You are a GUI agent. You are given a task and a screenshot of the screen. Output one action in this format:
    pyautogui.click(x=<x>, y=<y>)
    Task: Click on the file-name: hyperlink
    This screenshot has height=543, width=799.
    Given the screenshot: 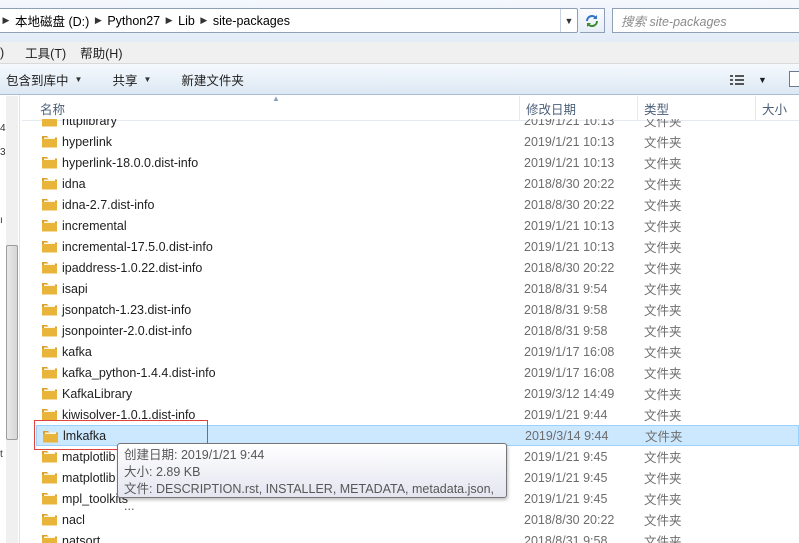 What is the action you would take?
    pyautogui.click(x=87, y=141)
    